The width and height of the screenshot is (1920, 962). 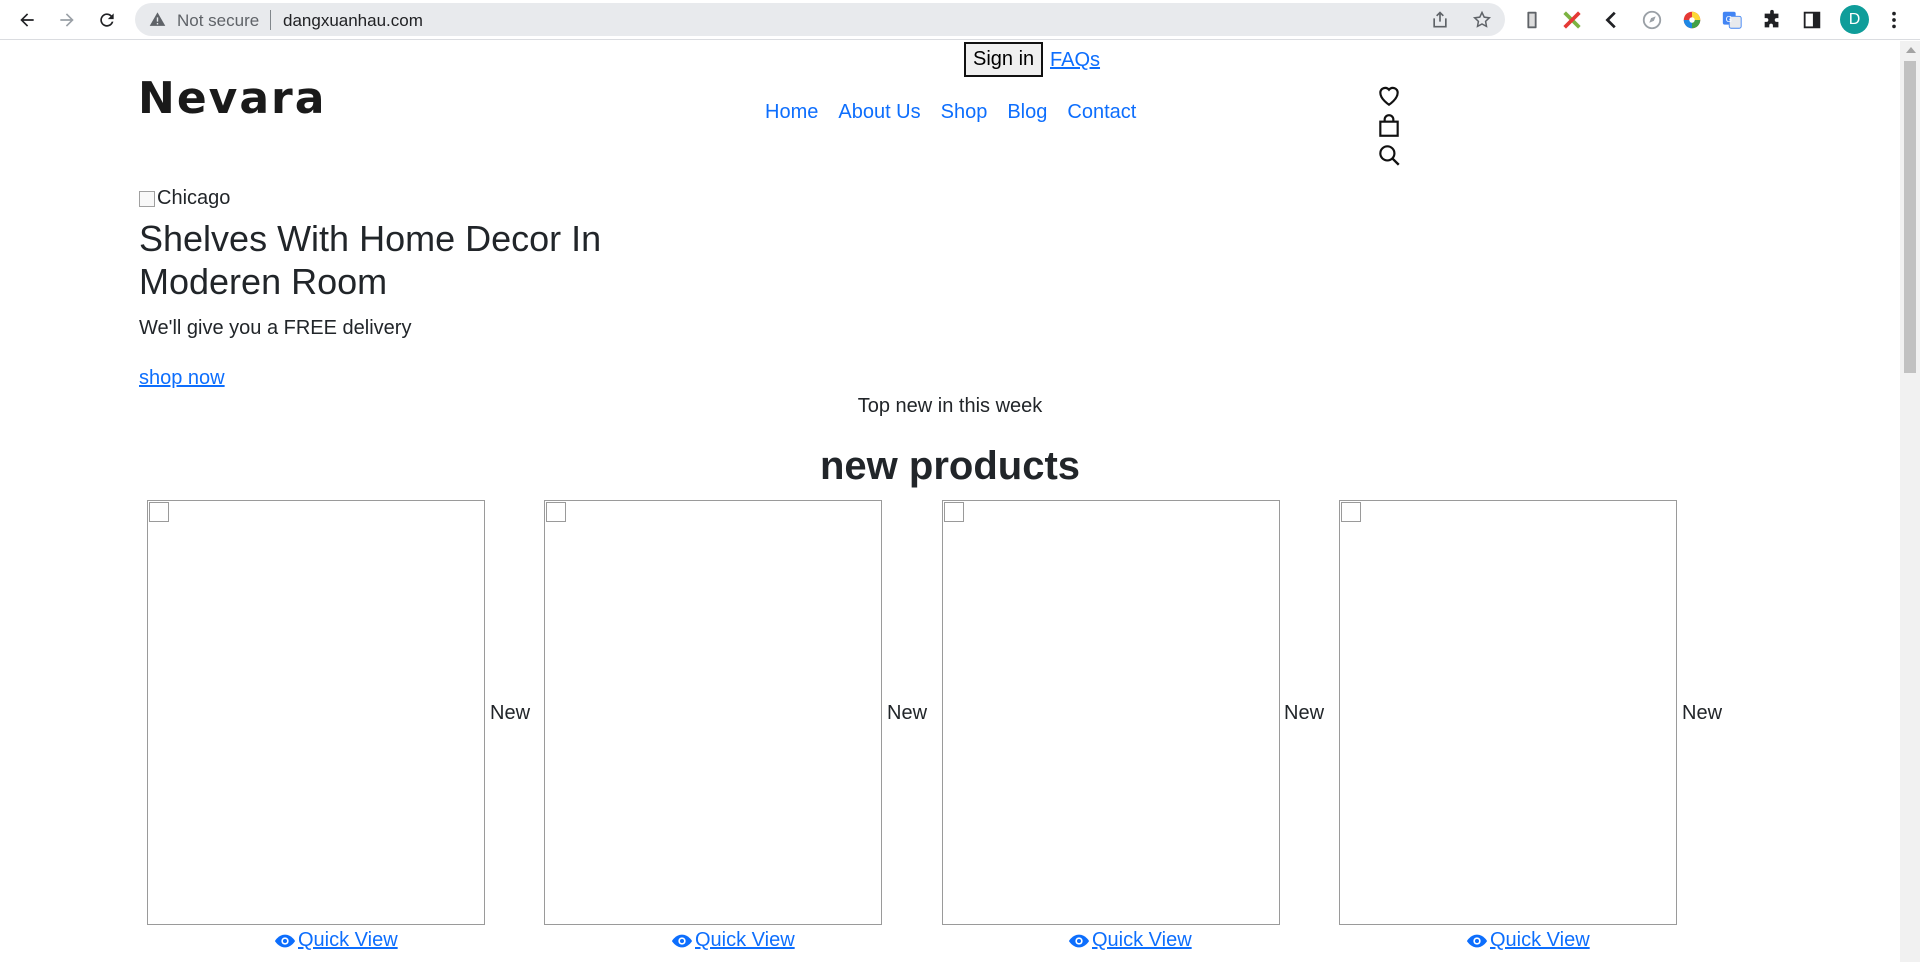 I want to click on hero-image-alt: Chicago, so click(x=194, y=198).